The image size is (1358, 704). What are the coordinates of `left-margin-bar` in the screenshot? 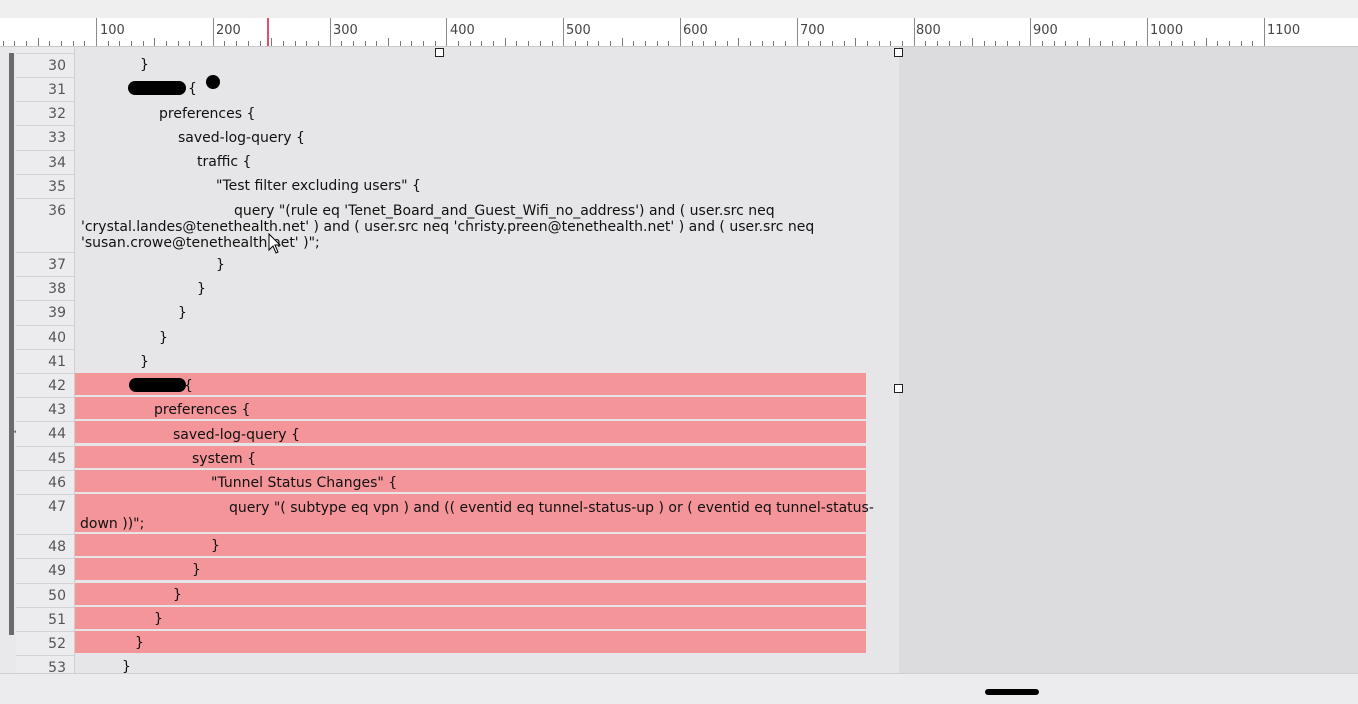 It's located at (11, 344).